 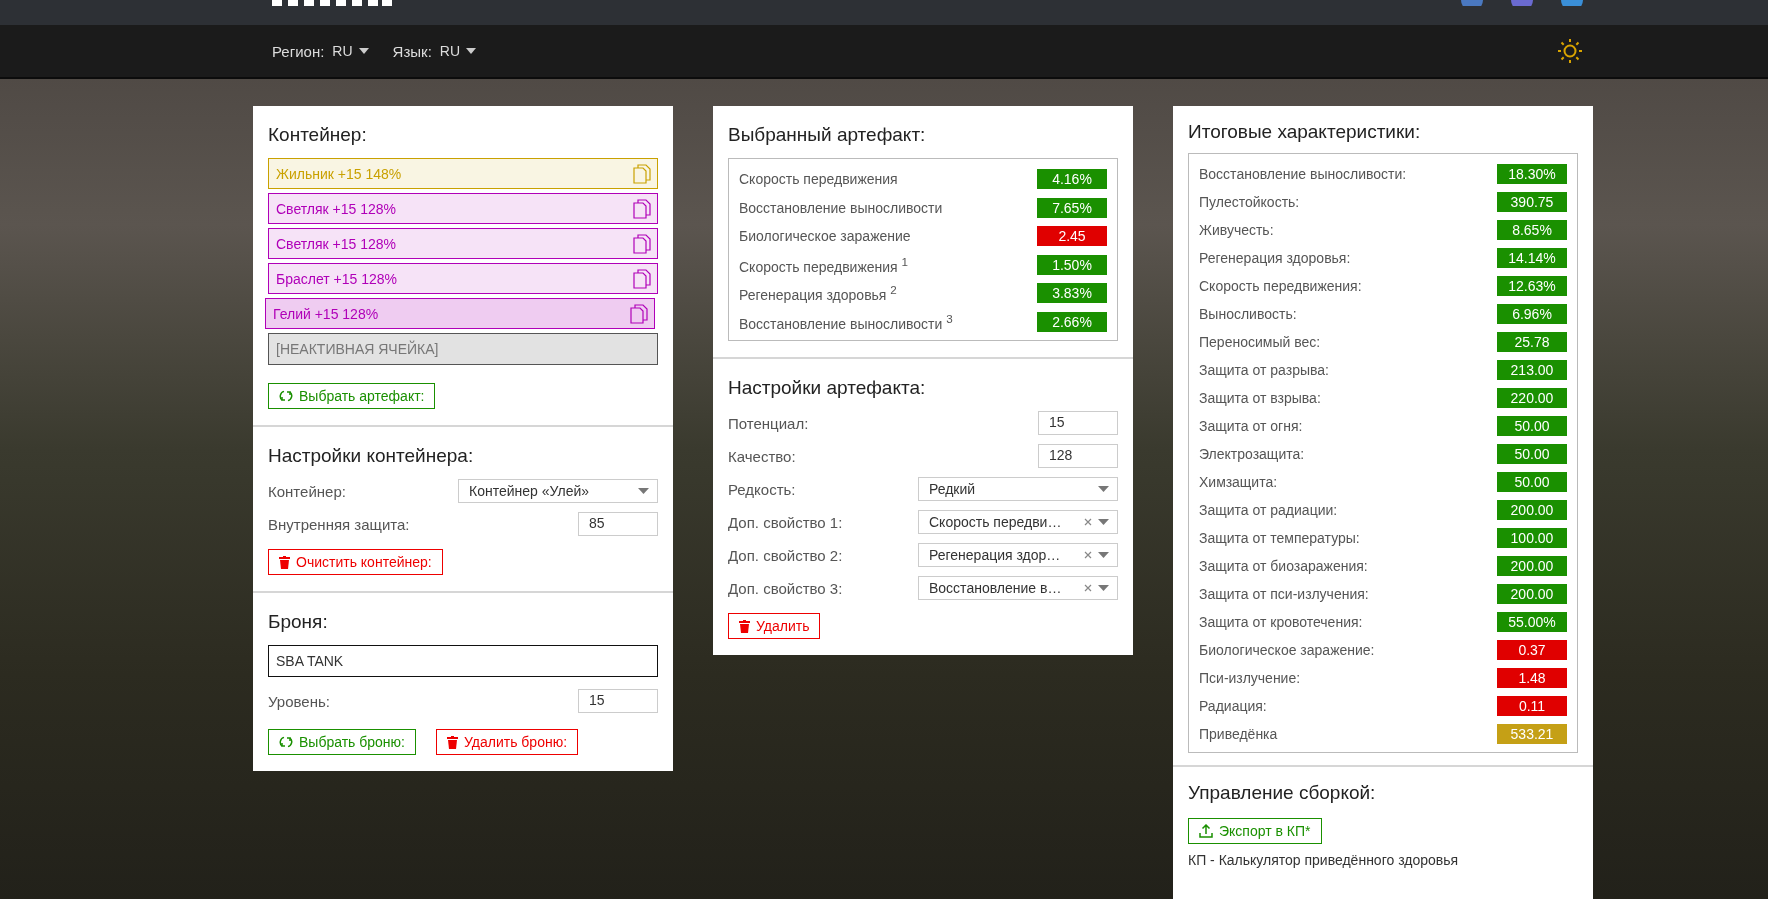 What do you see at coordinates (1018, 489) in the screenshot?
I see `select-field: Редкий` at bounding box center [1018, 489].